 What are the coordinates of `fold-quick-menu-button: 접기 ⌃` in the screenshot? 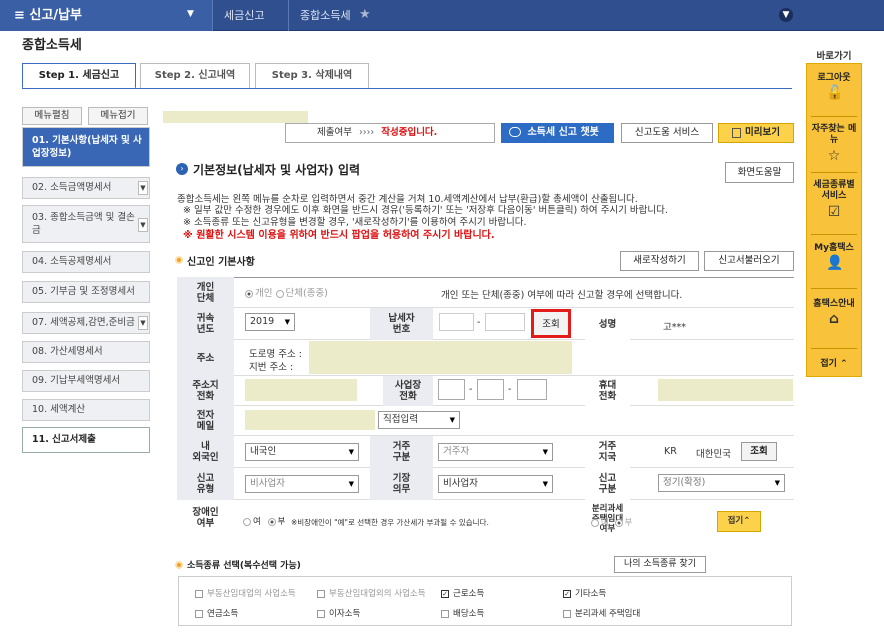 It's located at (834, 362).